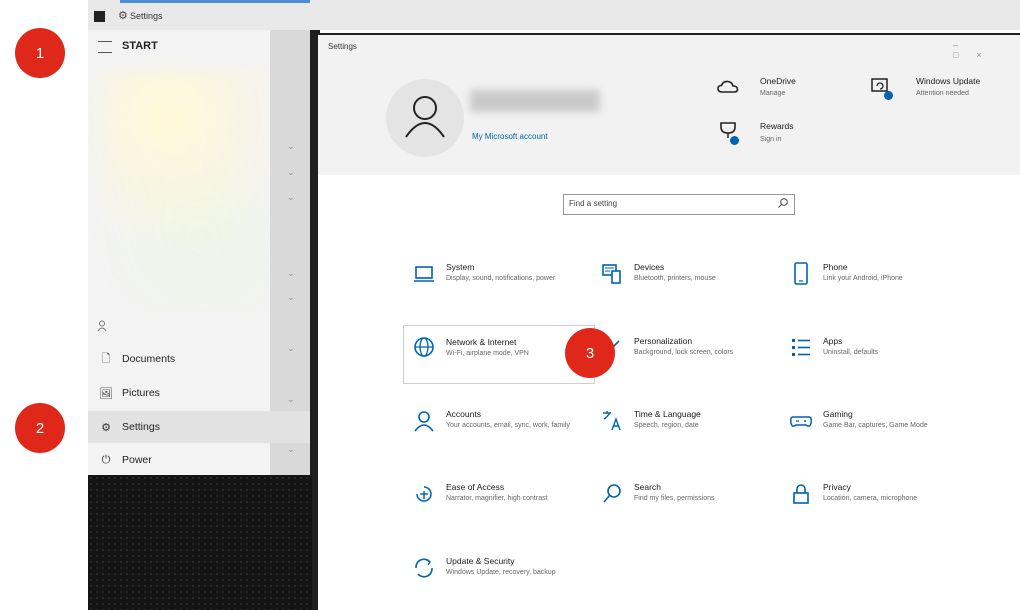 This screenshot has width=1020, height=610. Describe the element at coordinates (480, 561) in the screenshot. I see `tile-title: Update & Security` at that location.